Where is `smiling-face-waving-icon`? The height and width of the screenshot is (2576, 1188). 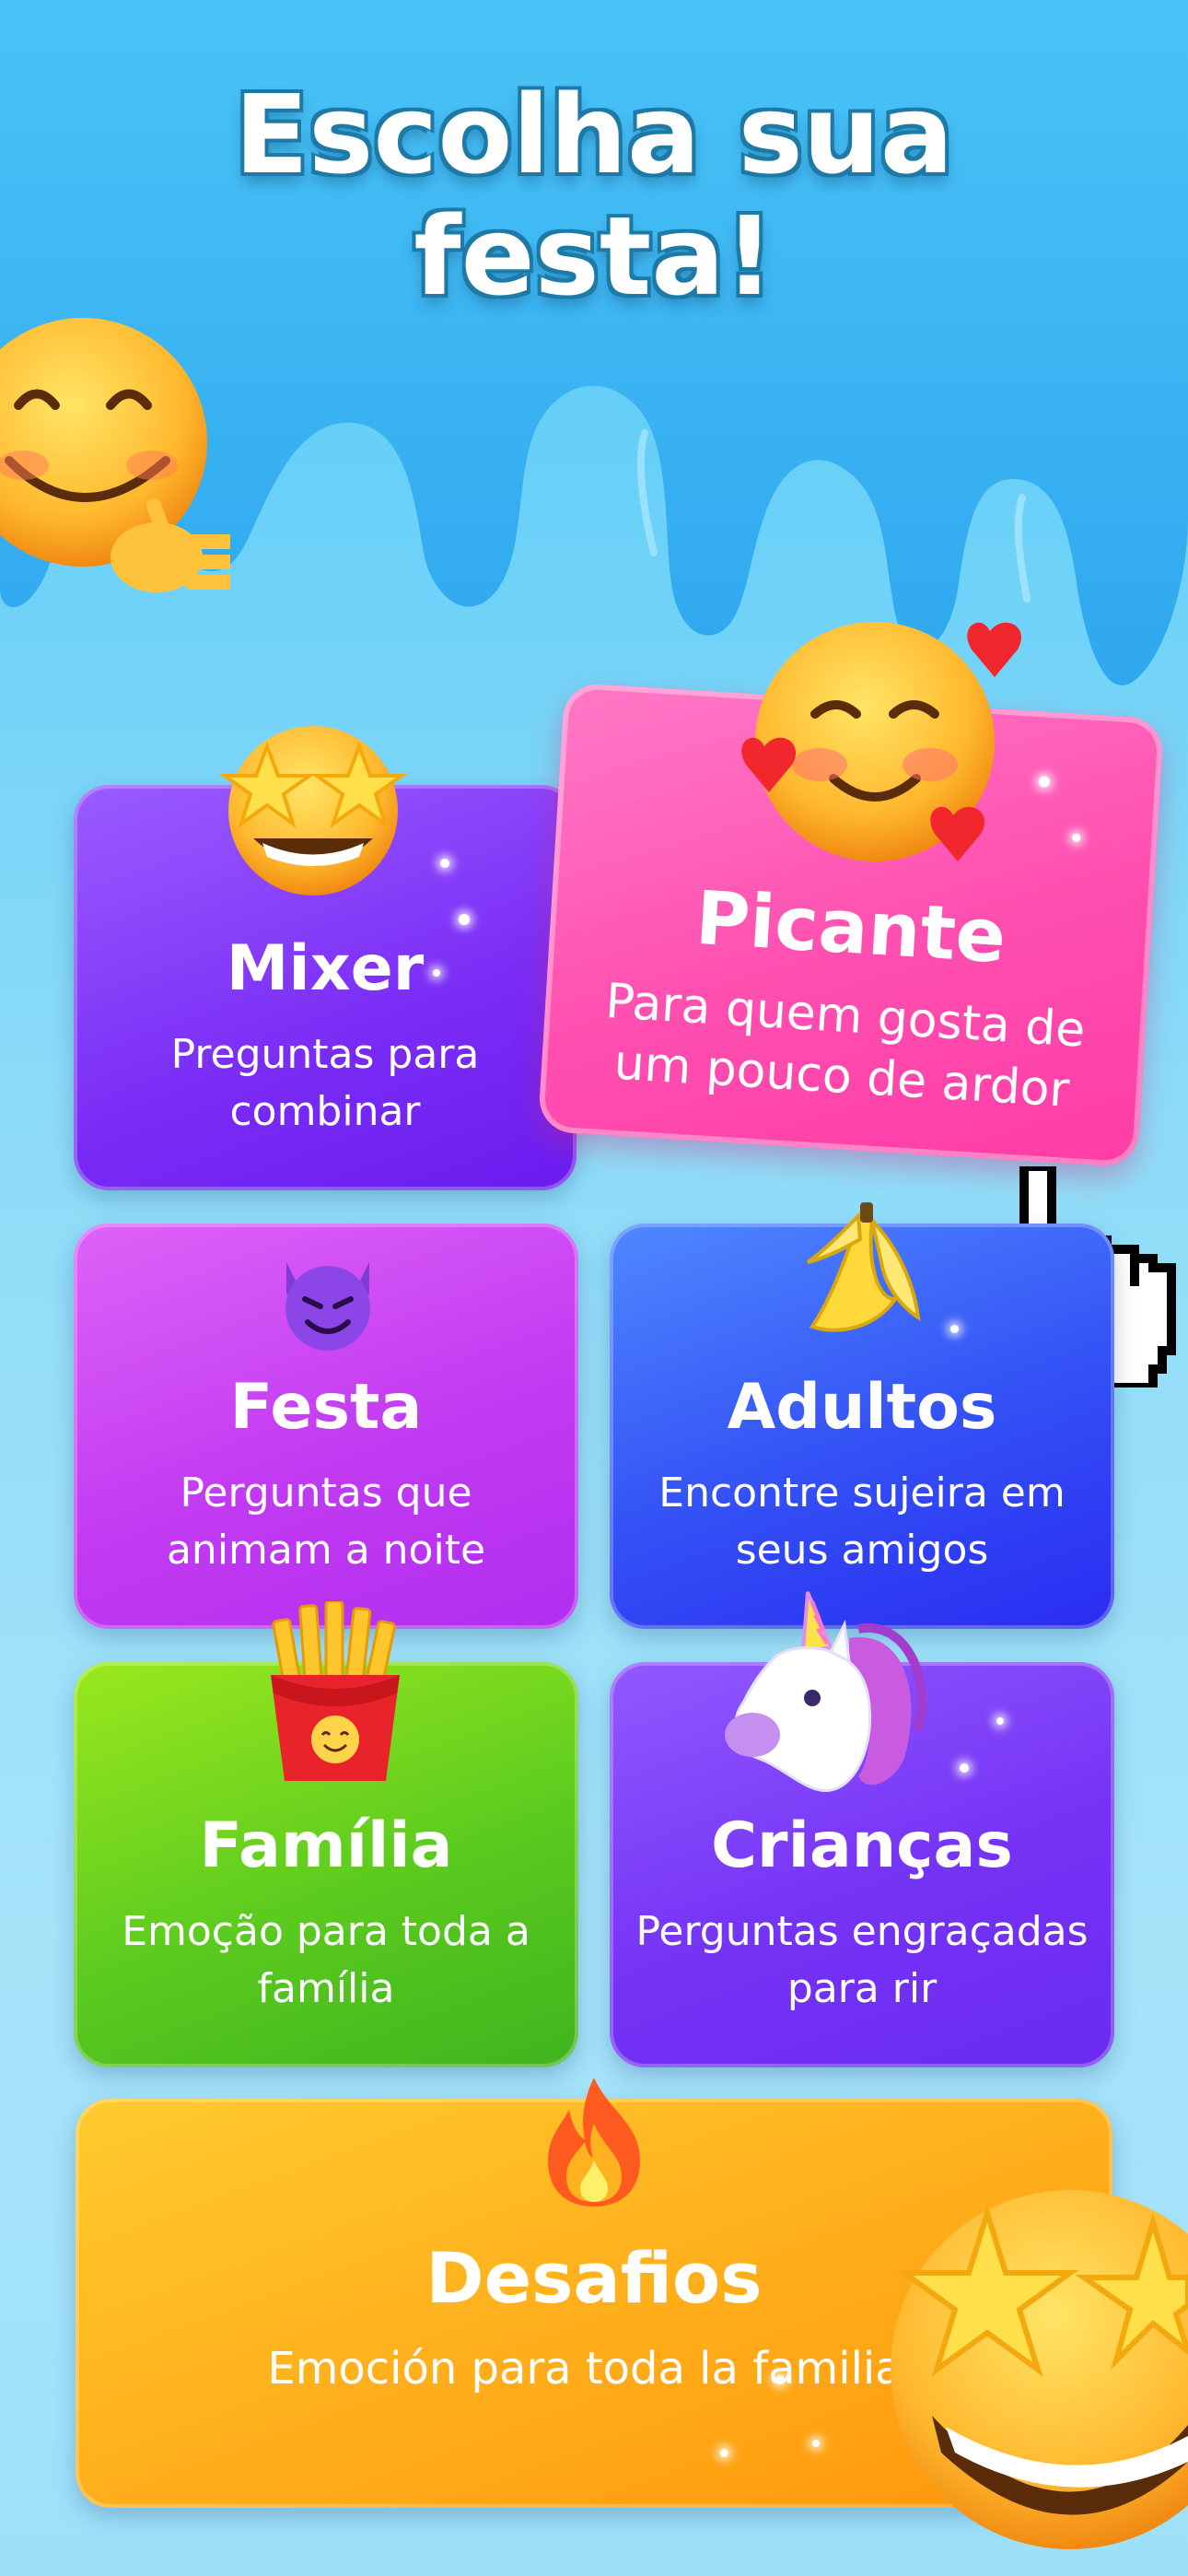 smiling-face-waving-icon is located at coordinates (115, 455).